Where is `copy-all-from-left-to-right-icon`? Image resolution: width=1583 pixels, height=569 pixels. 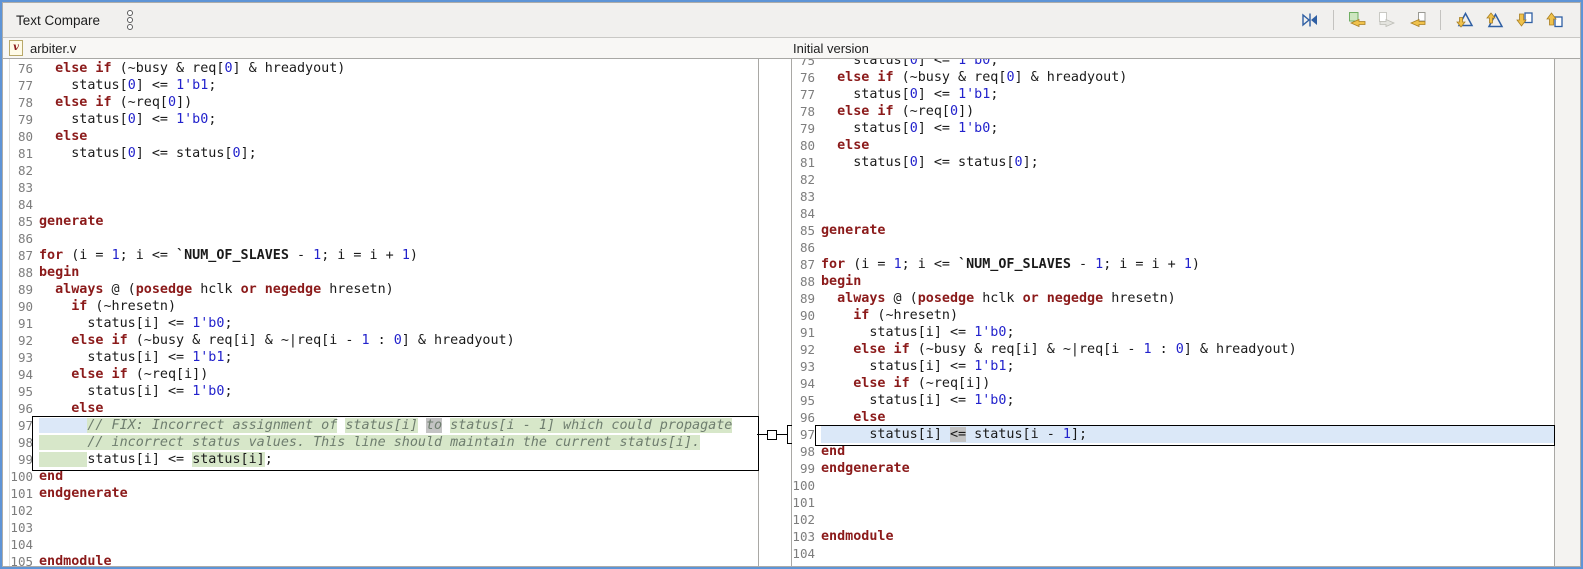 copy-all-from-left-to-right-icon is located at coordinates (1387, 20).